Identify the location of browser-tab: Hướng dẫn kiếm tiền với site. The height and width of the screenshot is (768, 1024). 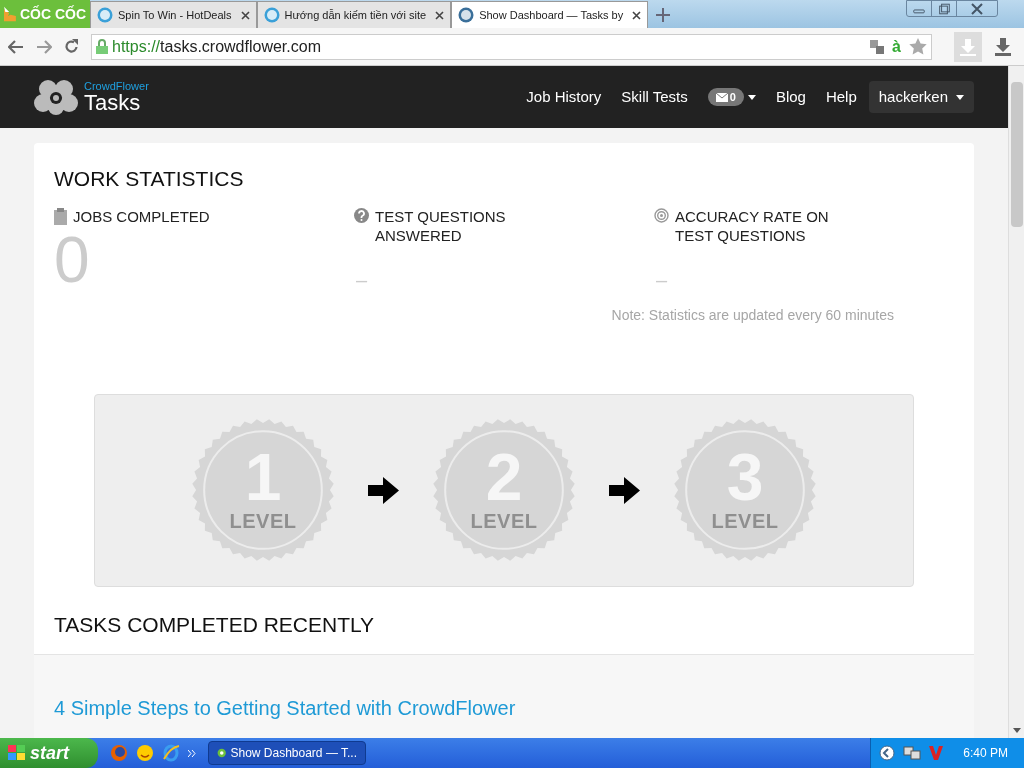
(354, 14).